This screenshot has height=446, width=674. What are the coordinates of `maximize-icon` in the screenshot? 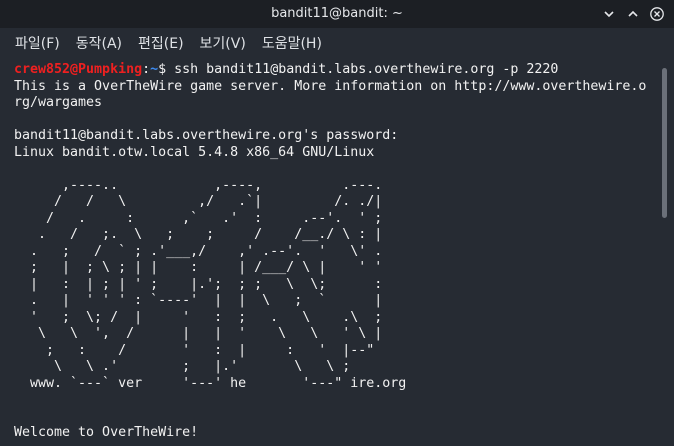 It's located at (633, 13).